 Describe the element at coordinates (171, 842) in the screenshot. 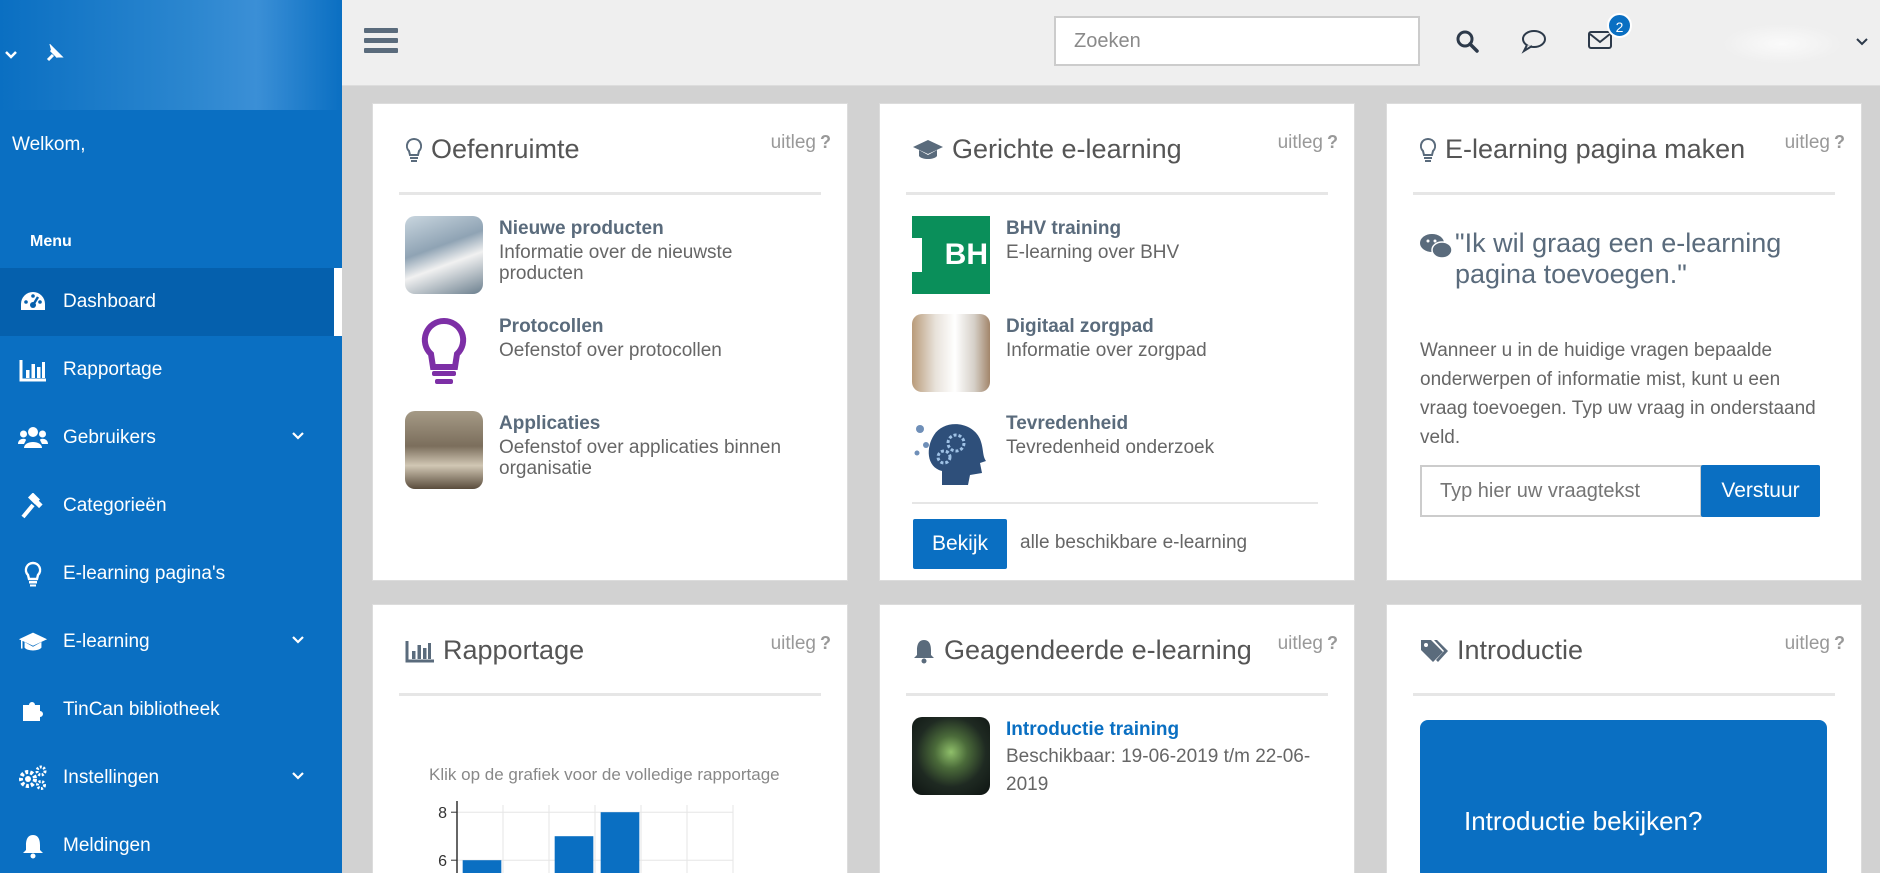

I see `sidebar-item-meldingen: Meldingen` at that location.